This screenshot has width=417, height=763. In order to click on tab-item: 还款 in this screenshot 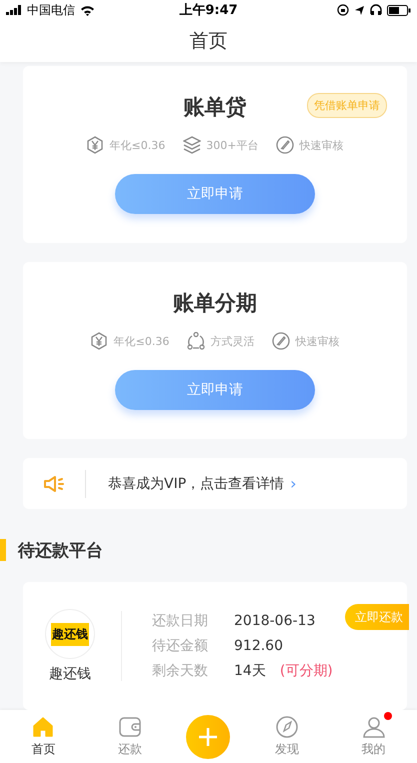, I will do `click(130, 736)`.